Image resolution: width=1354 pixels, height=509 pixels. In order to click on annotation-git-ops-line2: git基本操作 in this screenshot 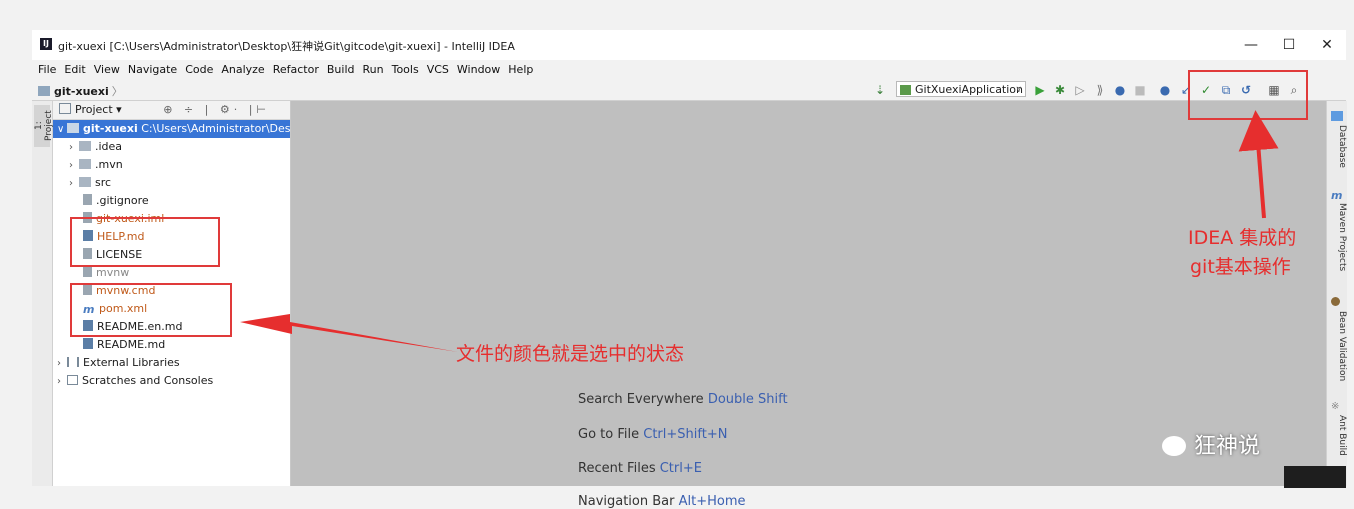, I will do `click(1240, 267)`.